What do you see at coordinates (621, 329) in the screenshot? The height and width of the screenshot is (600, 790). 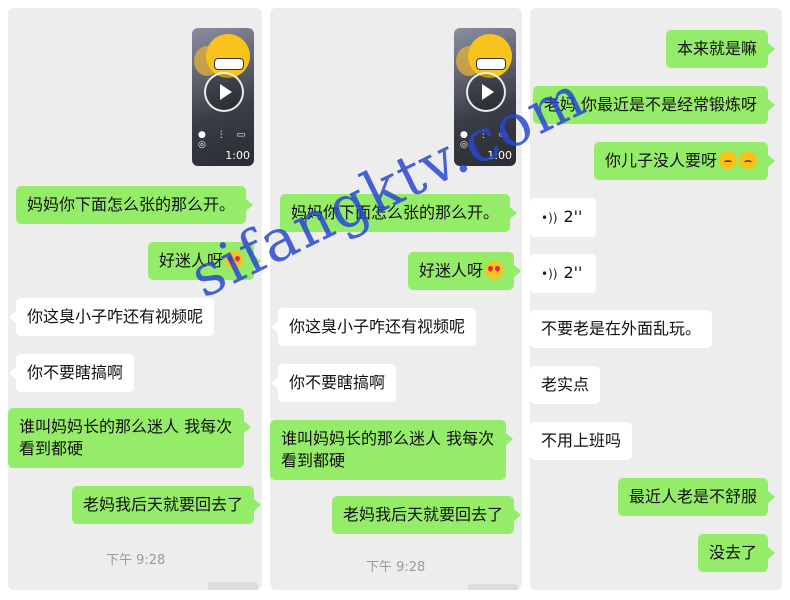 I see `message-incoming: 不要老是在外面乱玩。` at bounding box center [621, 329].